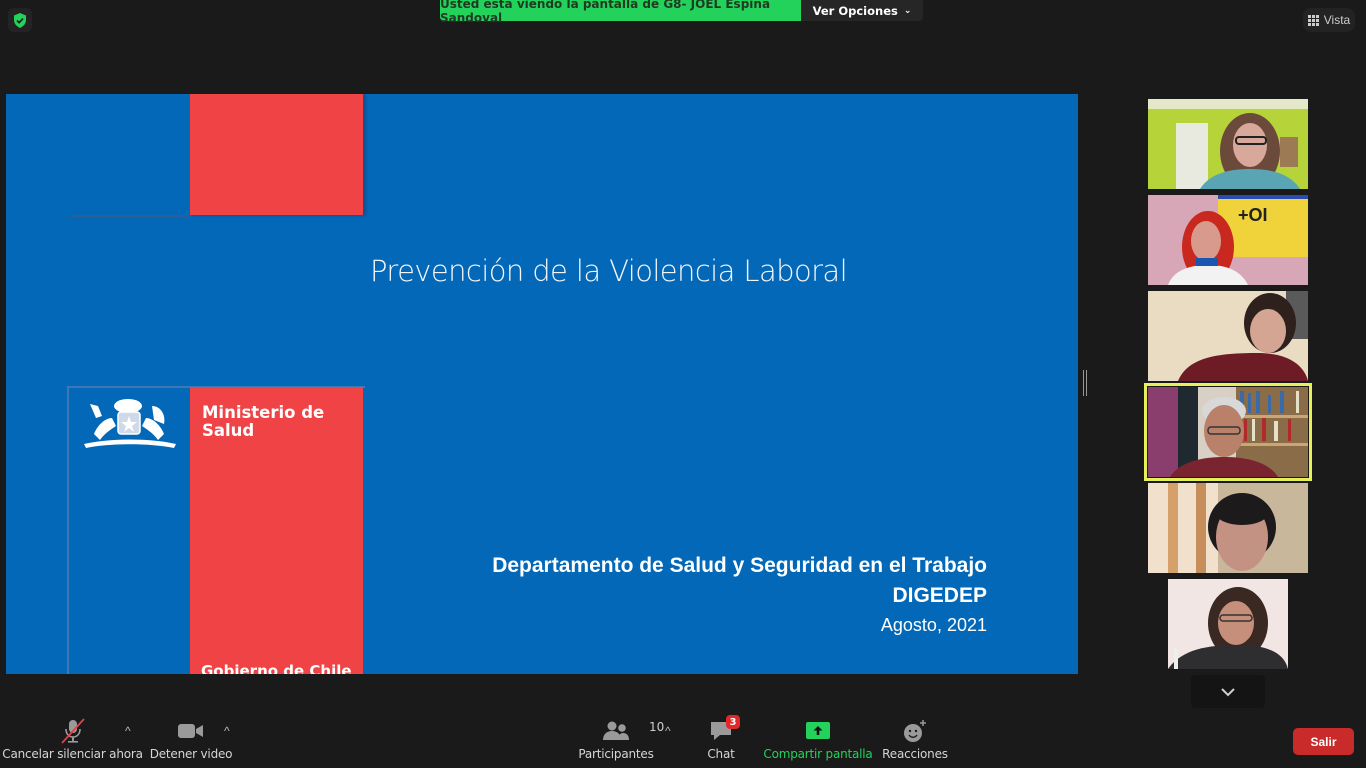 The image size is (1366, 768). Describe the element at coordinates (130, 423) in the screenshot. I see `coat-of-arms-icon` at that location.